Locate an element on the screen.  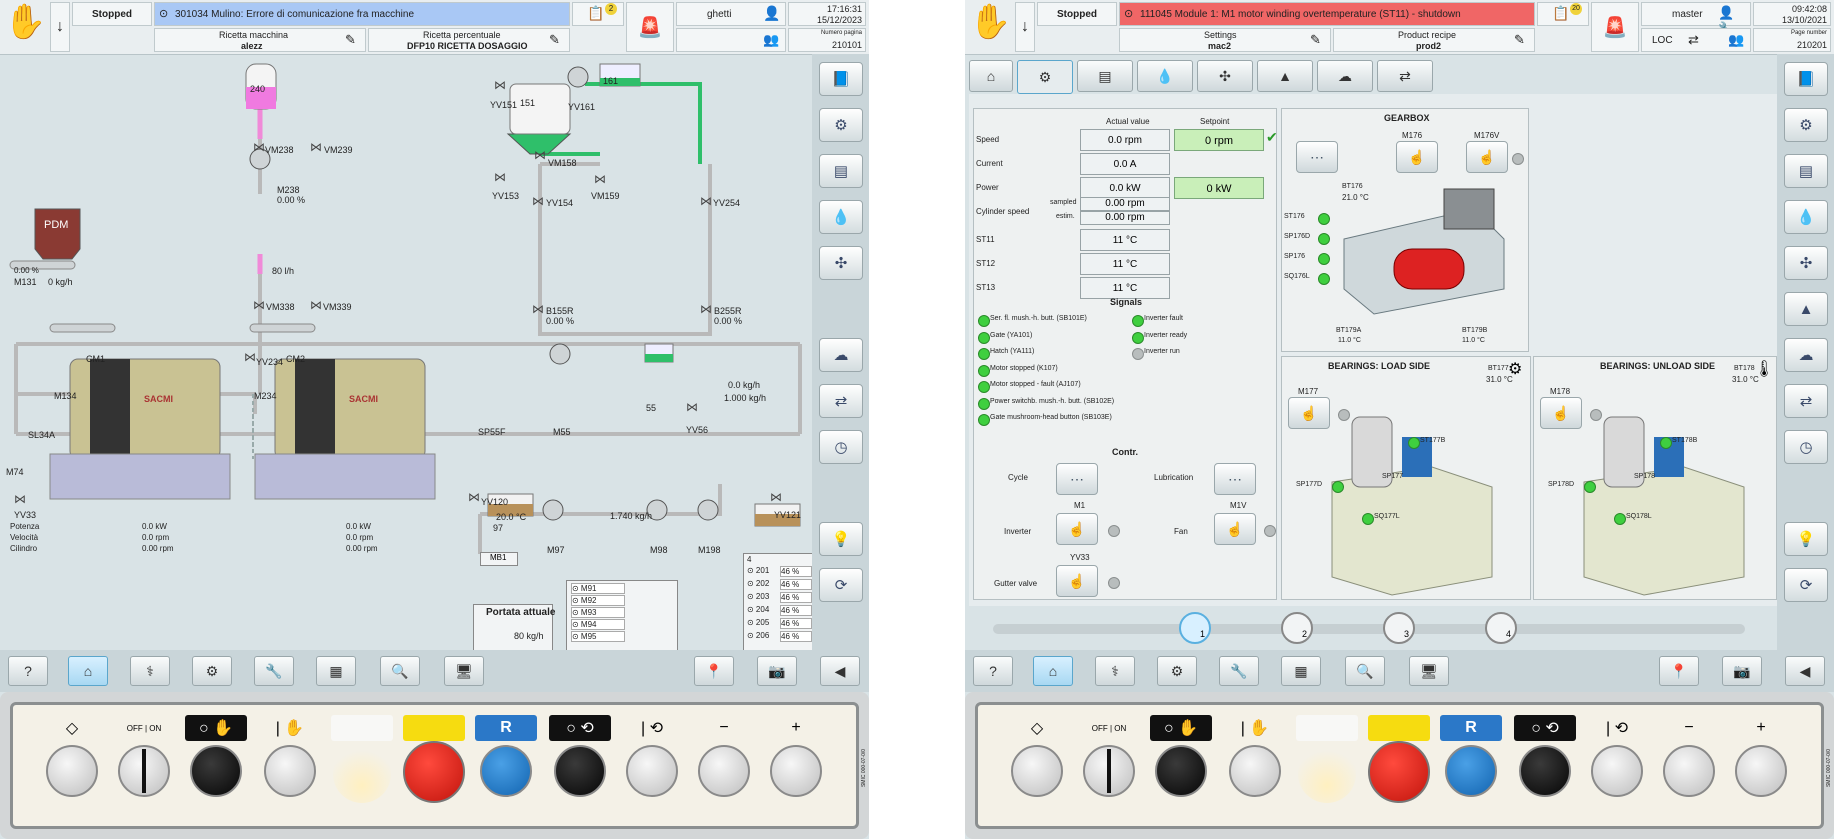
motor-item: ⊙ M95 is located at coordinates (598, 636).